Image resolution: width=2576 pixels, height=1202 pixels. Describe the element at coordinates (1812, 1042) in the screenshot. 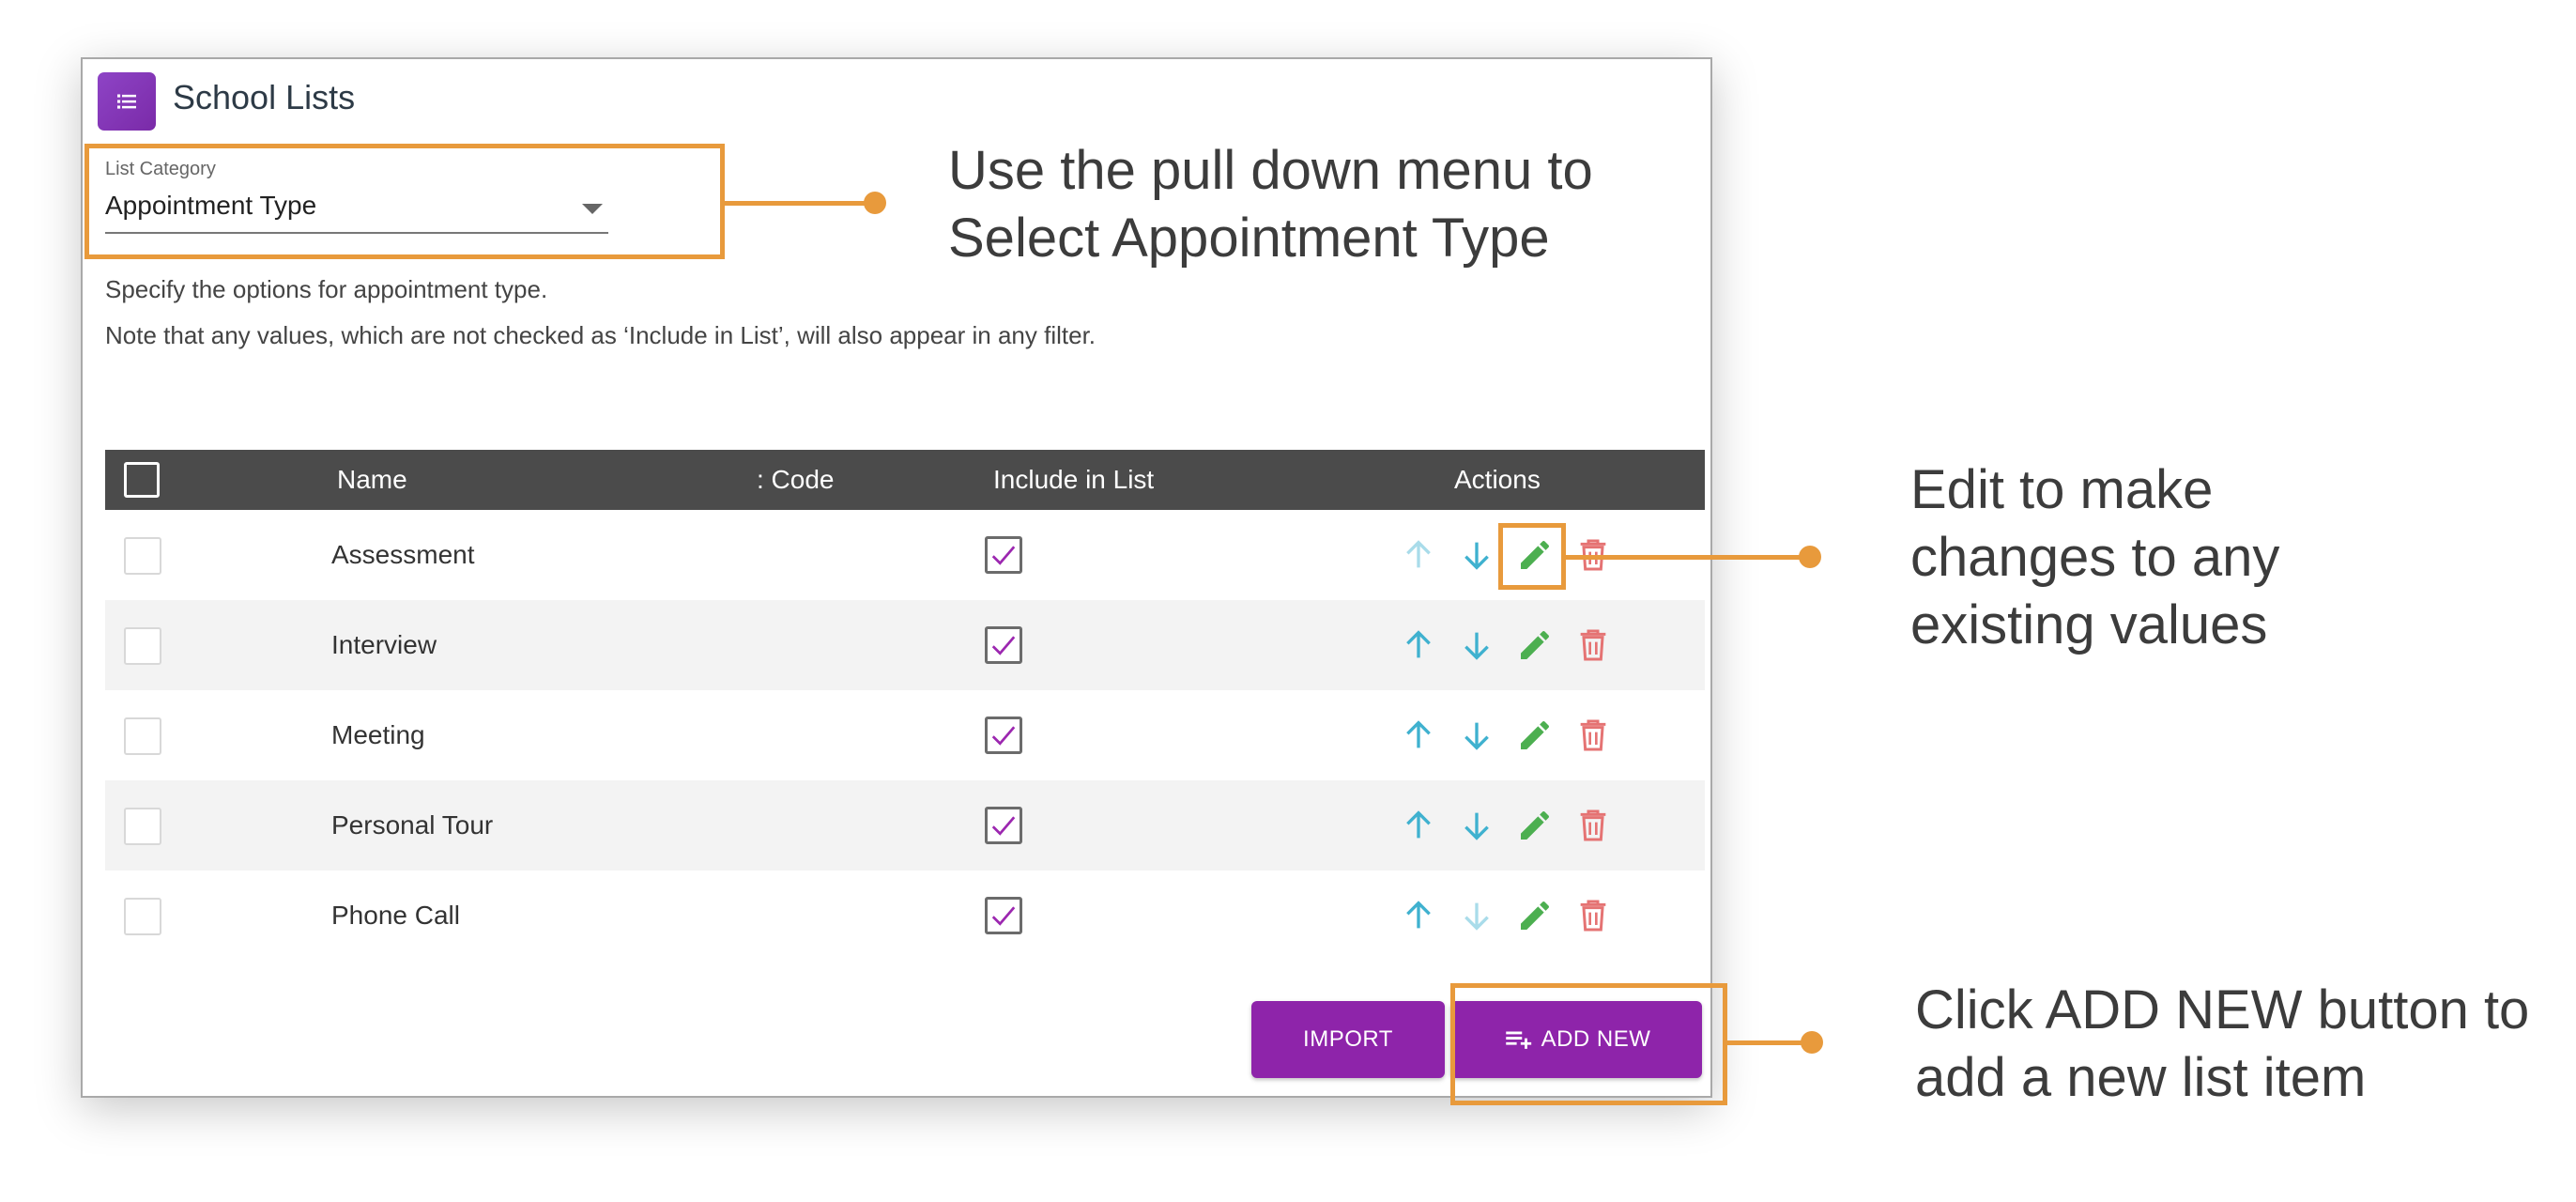

I see `add-new-connector-dot` at that location.